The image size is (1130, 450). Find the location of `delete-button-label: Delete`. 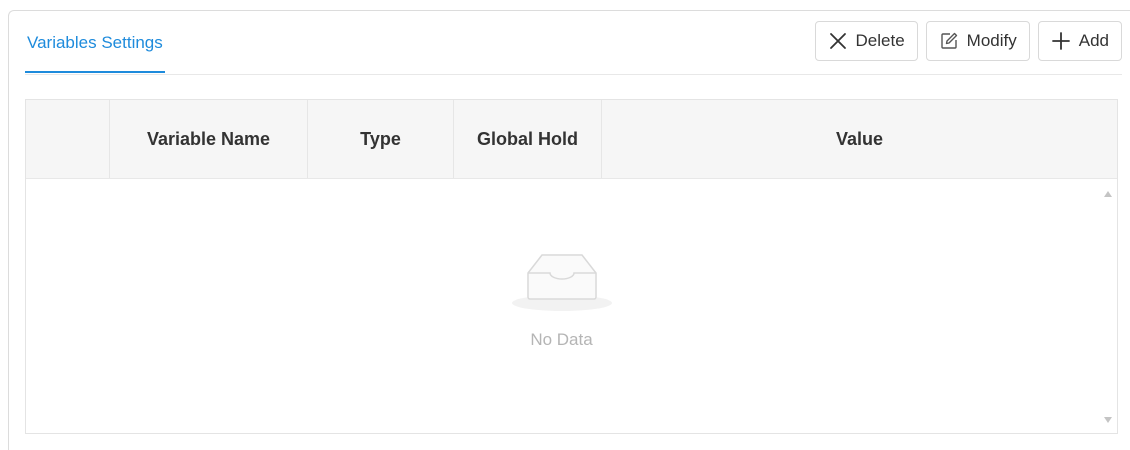

delete-button-label: Delete is located at coordinates (880, 40).